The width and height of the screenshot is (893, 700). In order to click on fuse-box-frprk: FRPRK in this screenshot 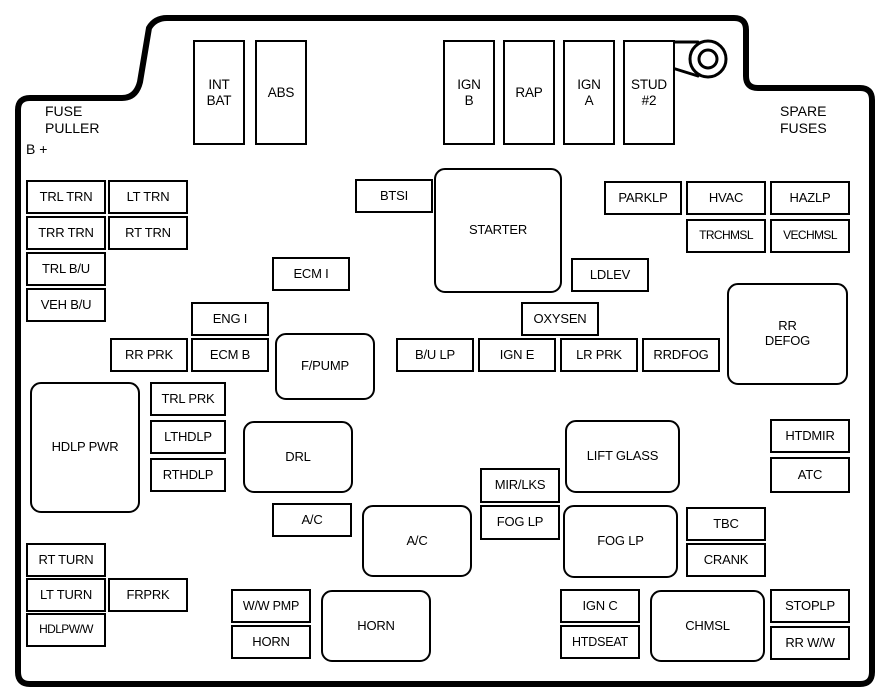, I will do `click(148, 595)`.